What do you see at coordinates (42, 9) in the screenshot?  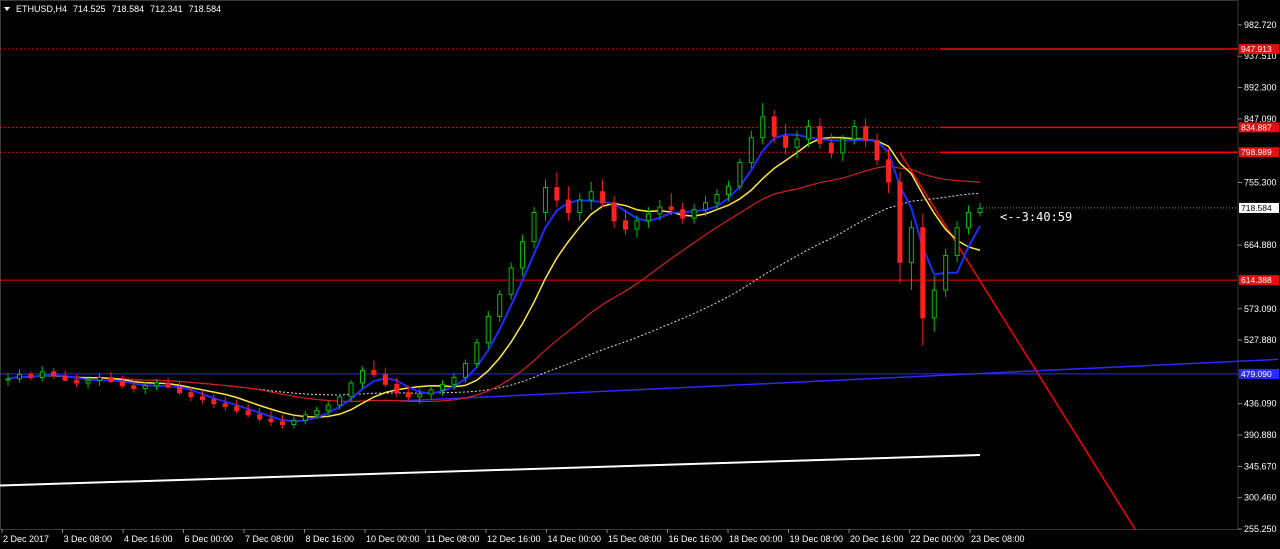 I see `symbol-label: ETHUSD,H4` at bounding box center [42, 9].